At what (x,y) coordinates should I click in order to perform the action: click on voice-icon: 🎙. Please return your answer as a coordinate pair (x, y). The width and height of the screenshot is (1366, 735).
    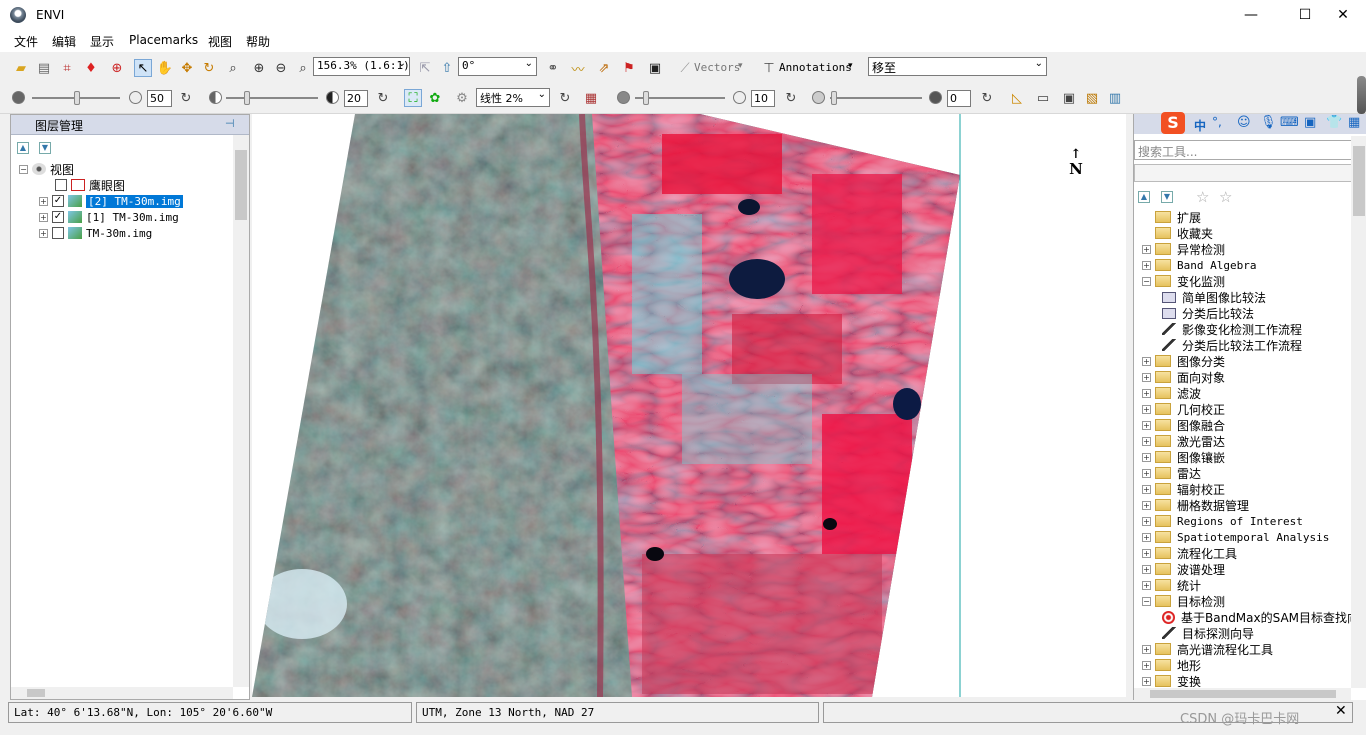
    Looking at the image, I should click on (1268, 122).